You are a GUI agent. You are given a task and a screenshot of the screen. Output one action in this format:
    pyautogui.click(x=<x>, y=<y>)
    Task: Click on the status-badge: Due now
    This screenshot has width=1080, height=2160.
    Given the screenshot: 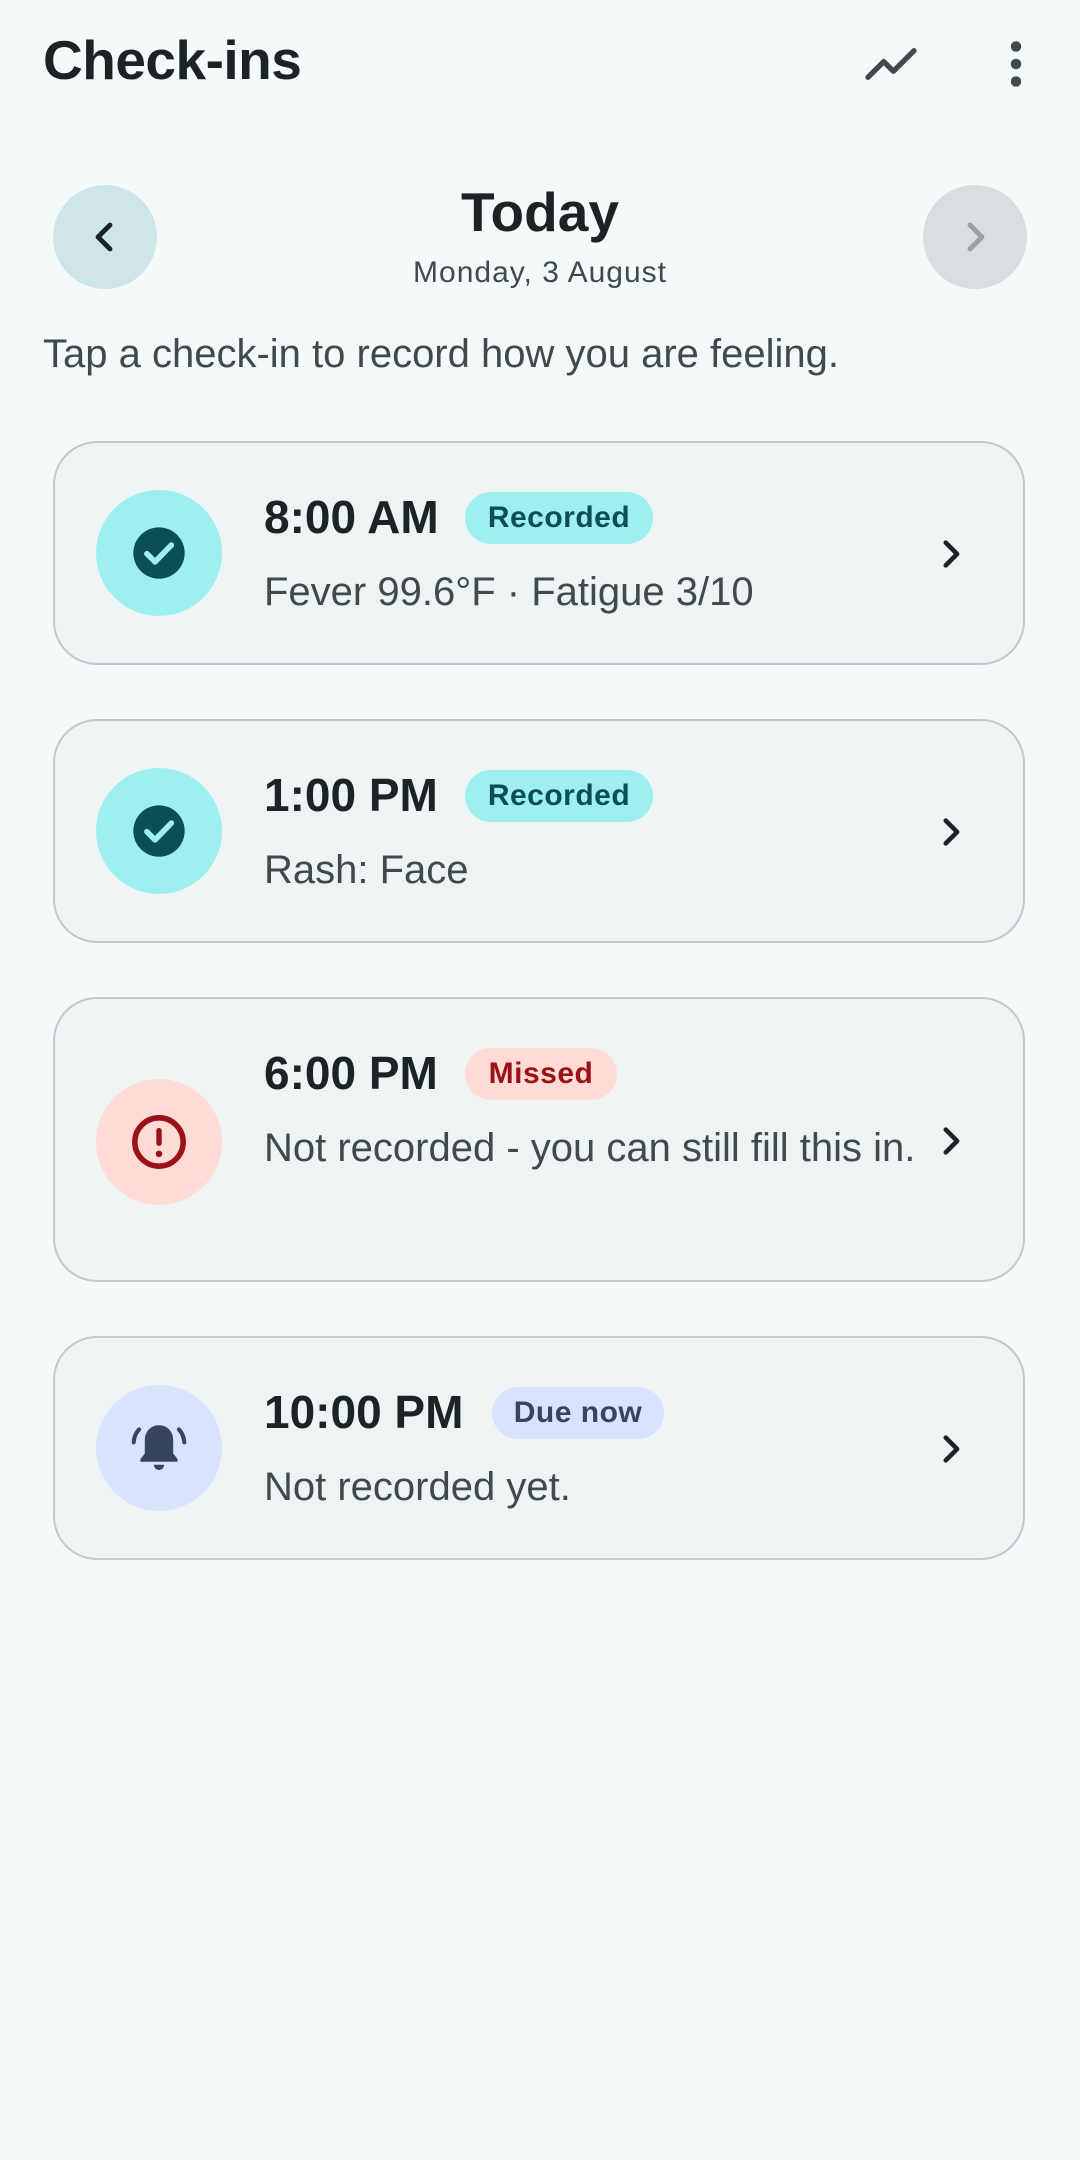 What is the action you would take?
    pyautogui.click(x=578, y=1413)
    